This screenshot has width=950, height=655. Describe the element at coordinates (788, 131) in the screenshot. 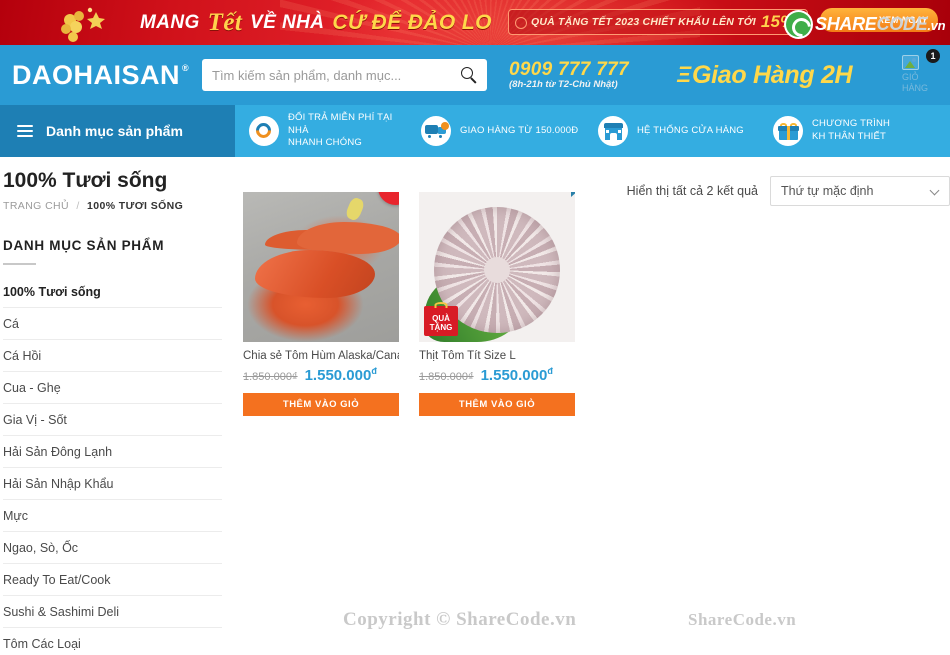

I see `gift-icon` at that location.